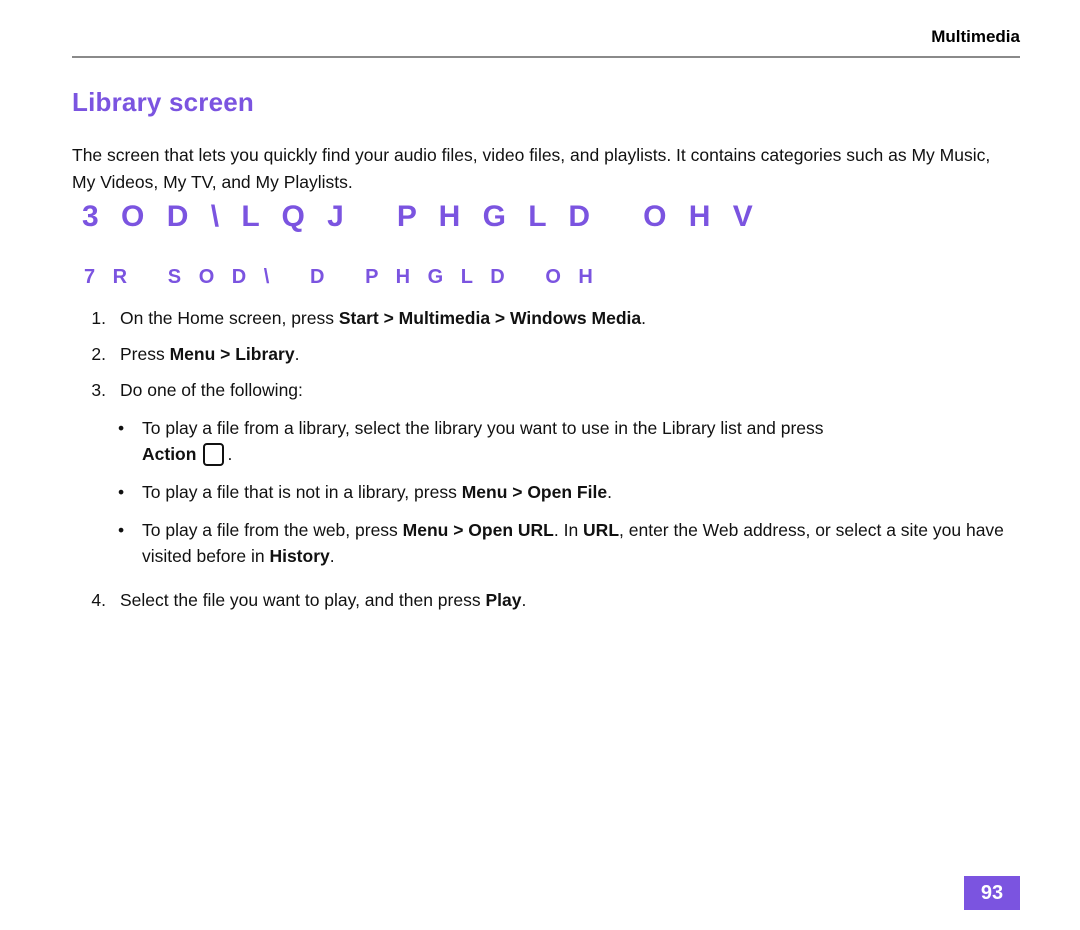 This screenshot has height=930, width=1080. I want to click on emphasis-text: Play, so click(503, 600).